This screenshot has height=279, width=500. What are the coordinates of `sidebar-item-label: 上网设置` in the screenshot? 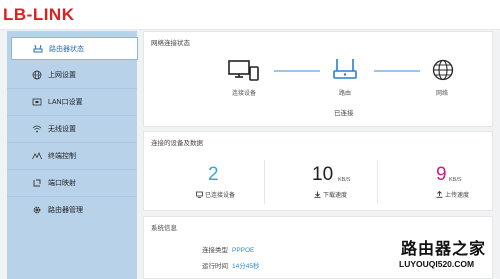 It's located at (62, 75).